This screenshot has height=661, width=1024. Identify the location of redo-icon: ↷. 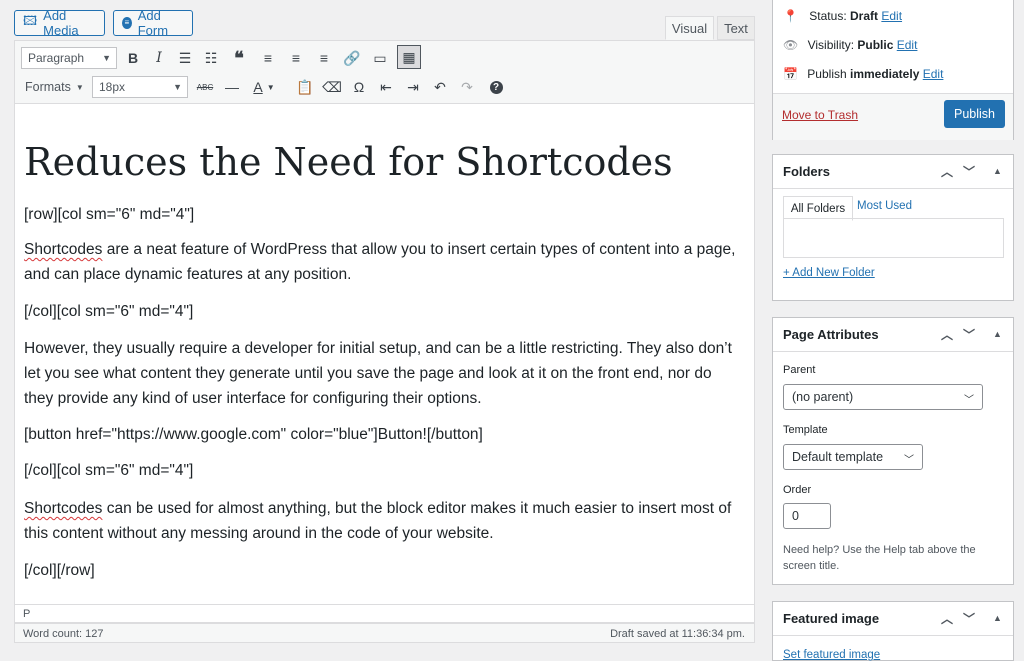
(467, 87).